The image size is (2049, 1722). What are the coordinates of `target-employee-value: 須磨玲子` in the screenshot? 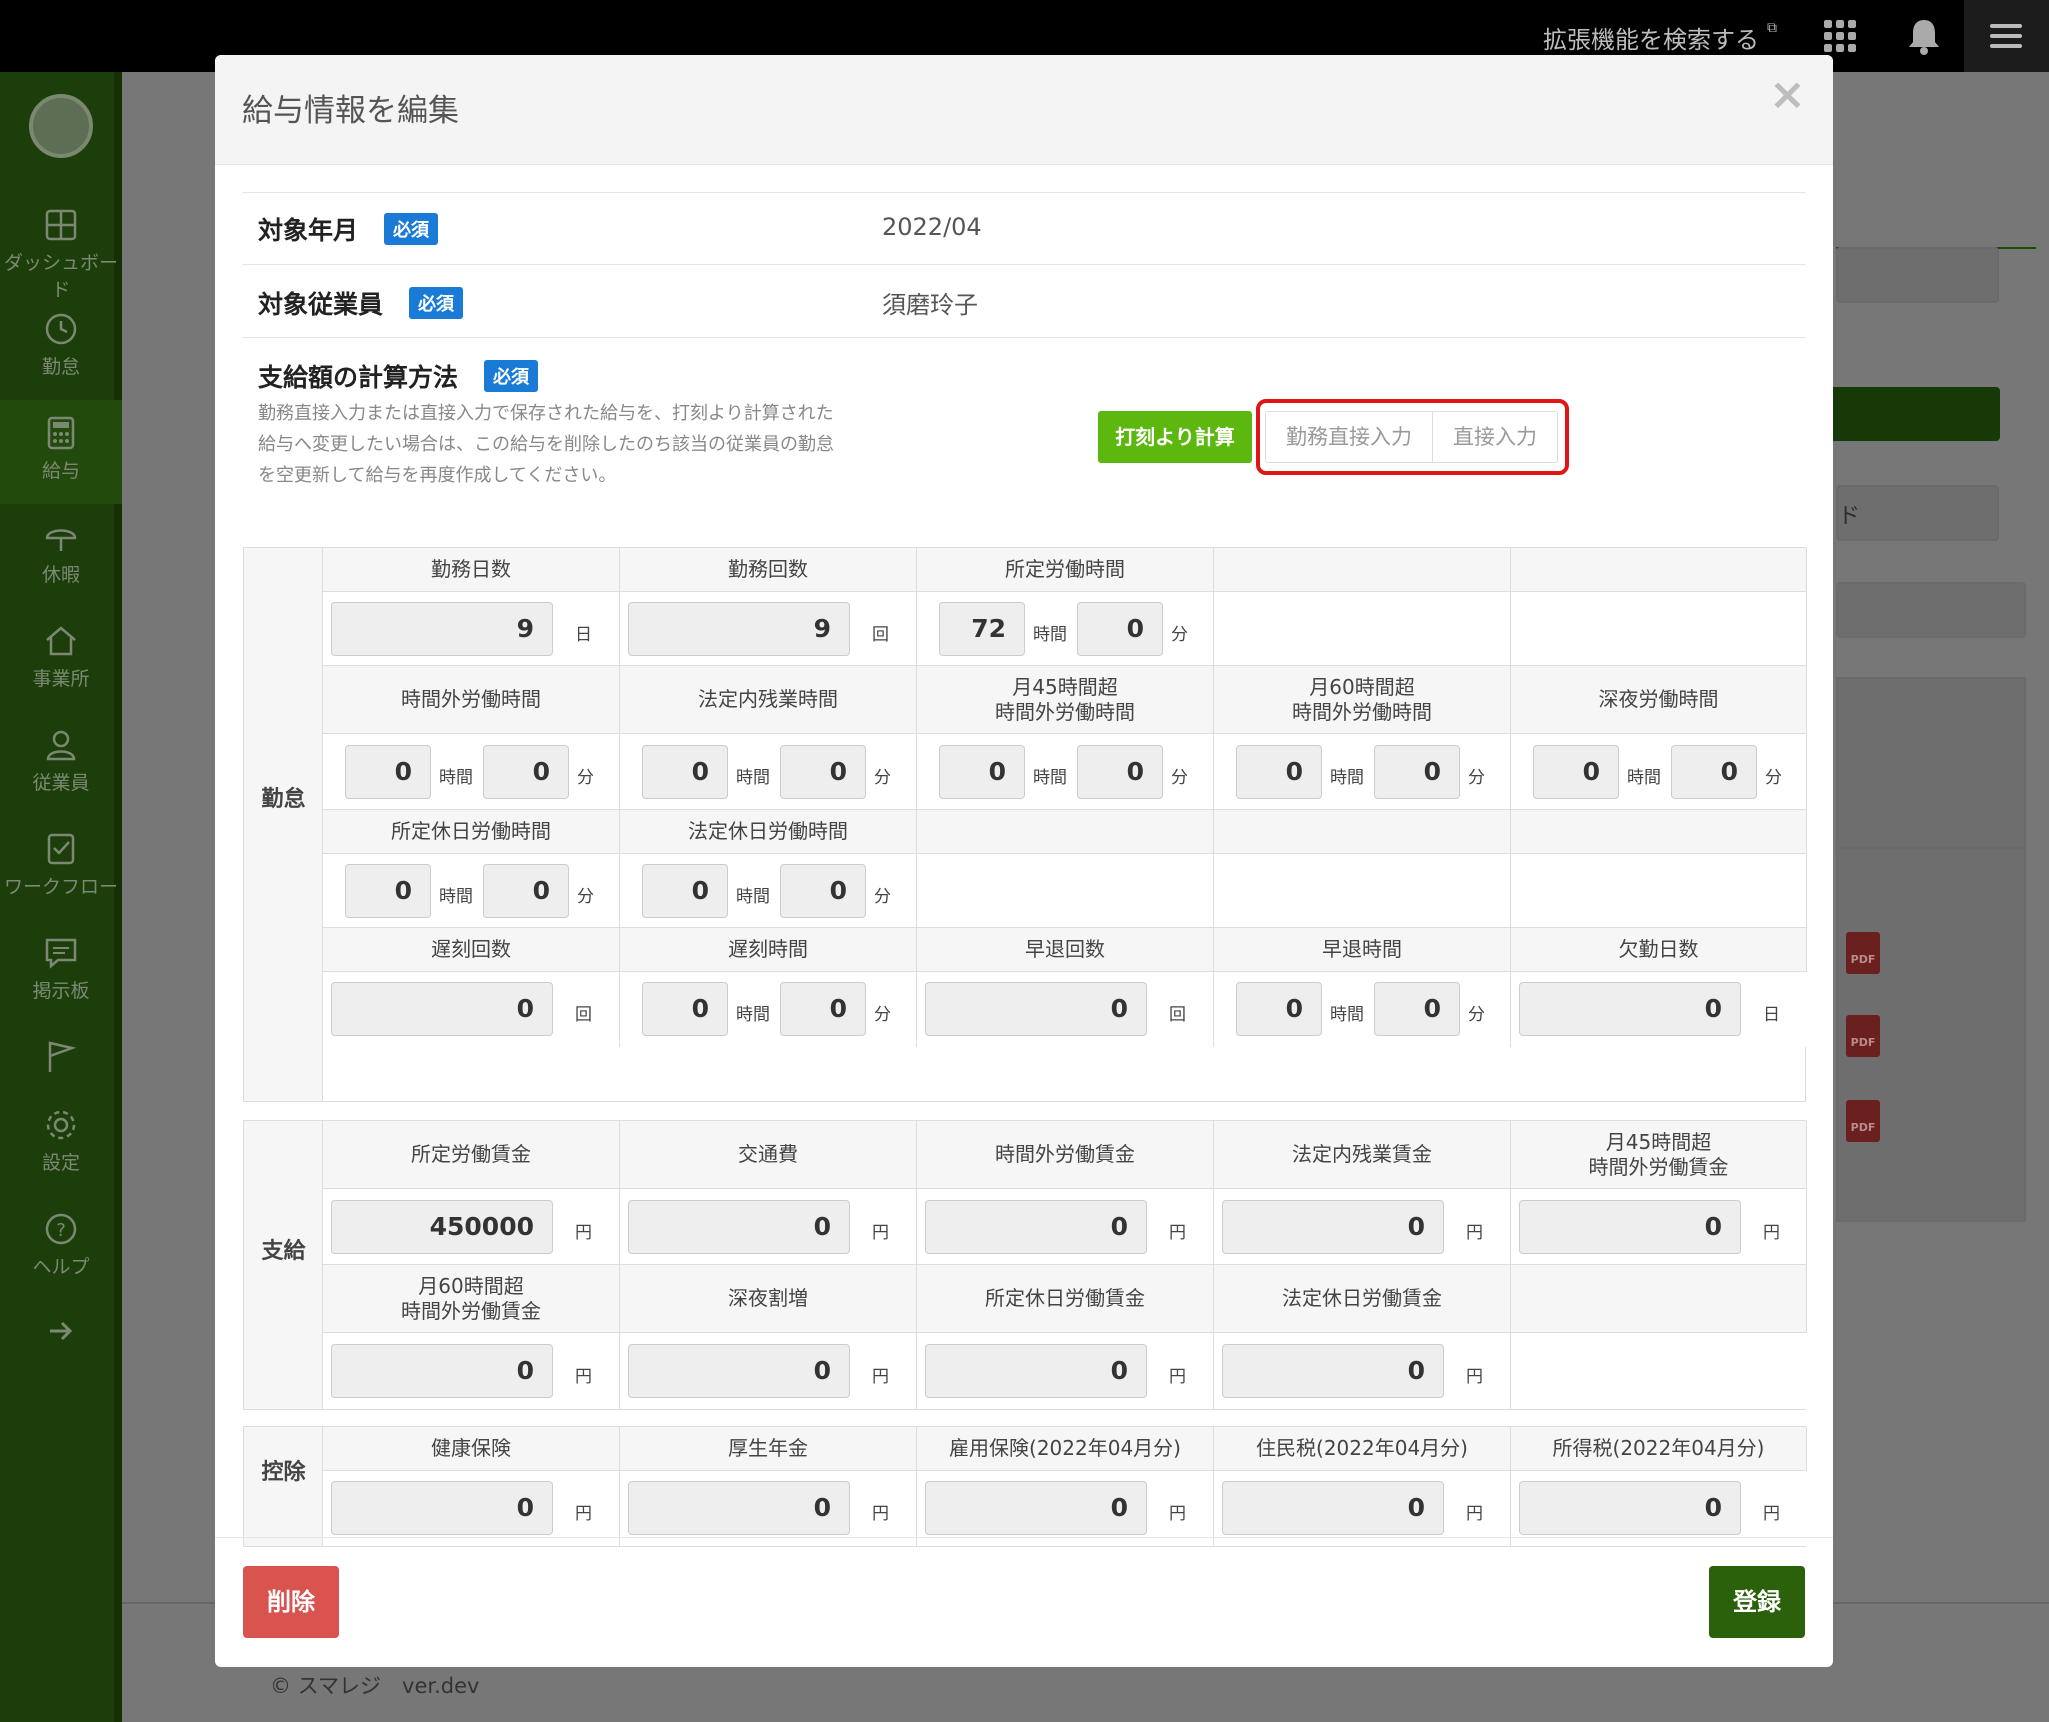 It's located at (930, 305).